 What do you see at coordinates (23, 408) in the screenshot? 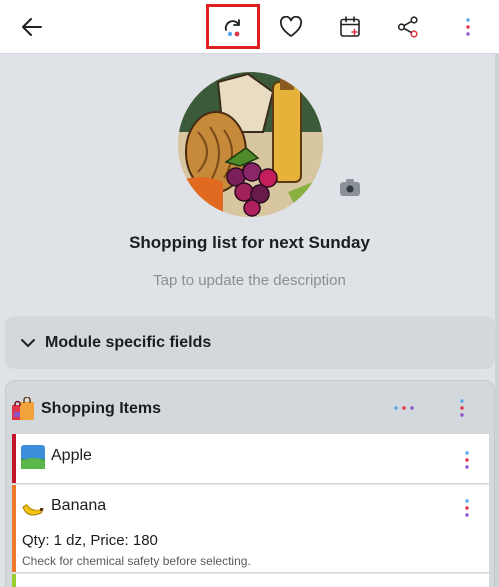
I see `shopping-bags-icon` at bounding box center [23, 408].